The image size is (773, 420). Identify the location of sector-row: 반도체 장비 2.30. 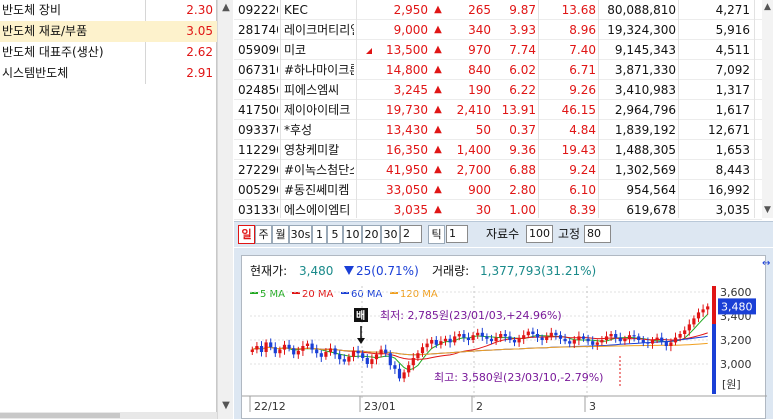
(108, 10).